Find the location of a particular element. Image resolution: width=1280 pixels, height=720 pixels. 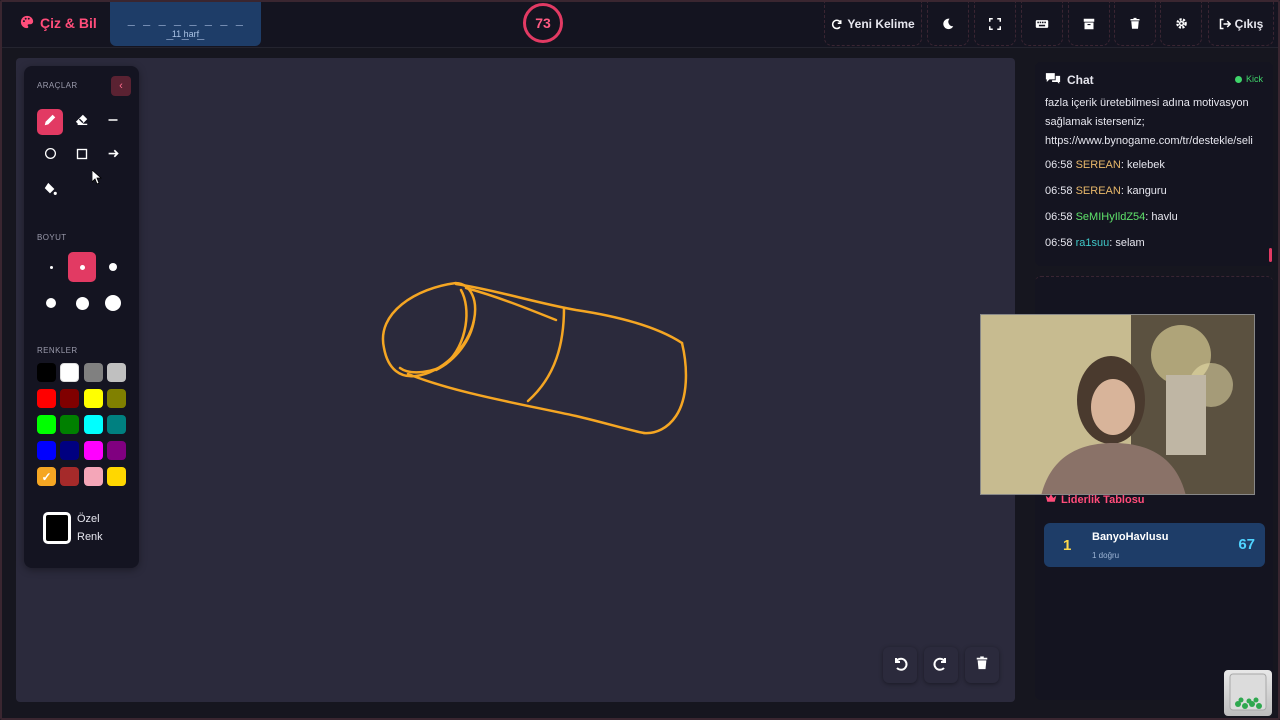

webcam-image is located at coordinates (1117, 404).